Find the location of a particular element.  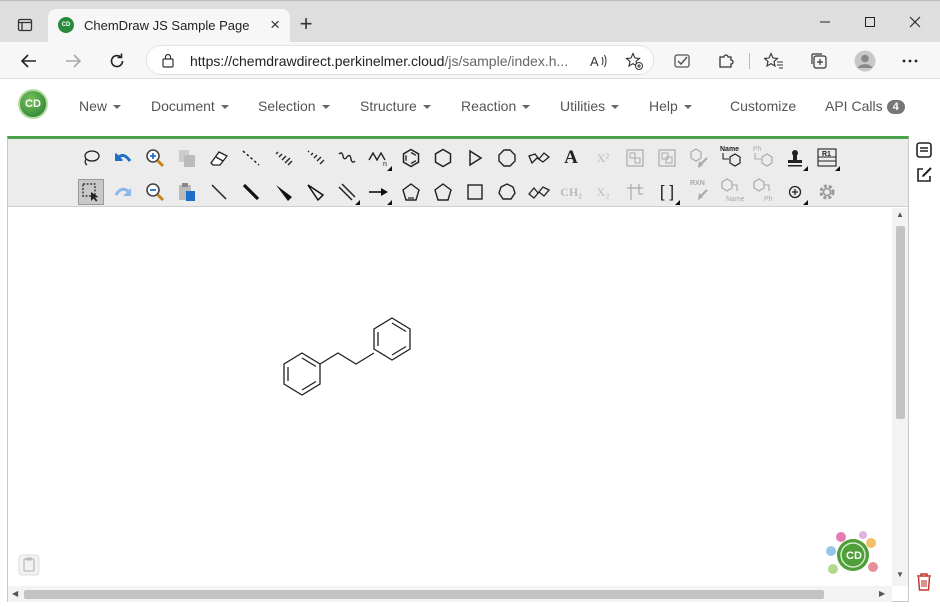

menu-structure: Structure is located at coordinates (395, 106).